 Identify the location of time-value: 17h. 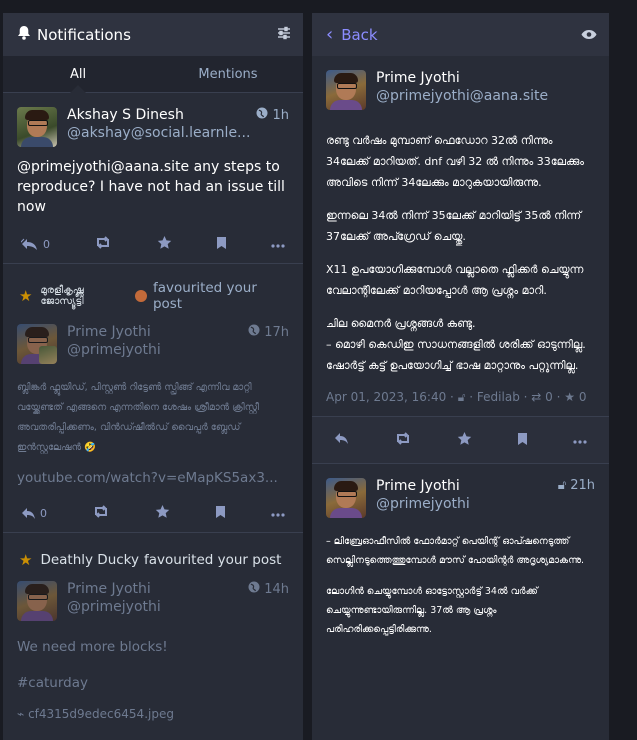
(276, 332).